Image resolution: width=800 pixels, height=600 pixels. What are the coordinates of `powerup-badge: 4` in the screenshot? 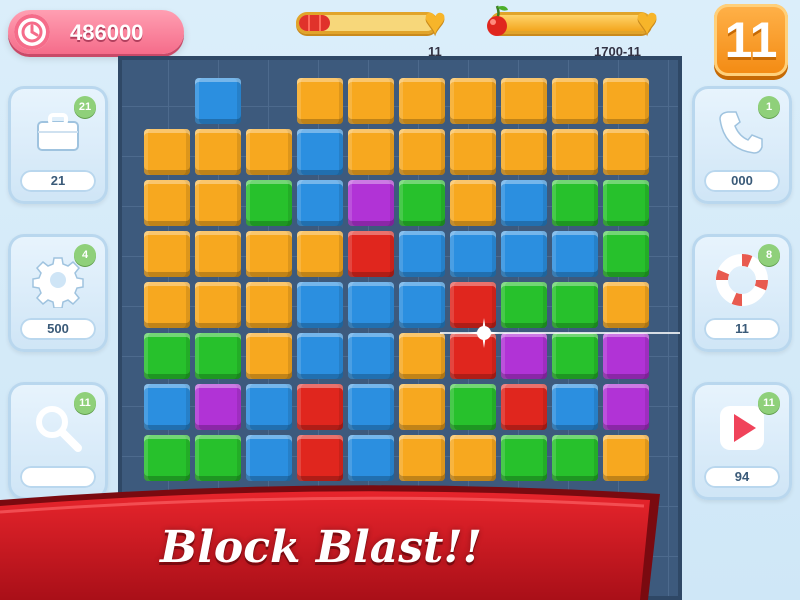 It's located at (85, 255).